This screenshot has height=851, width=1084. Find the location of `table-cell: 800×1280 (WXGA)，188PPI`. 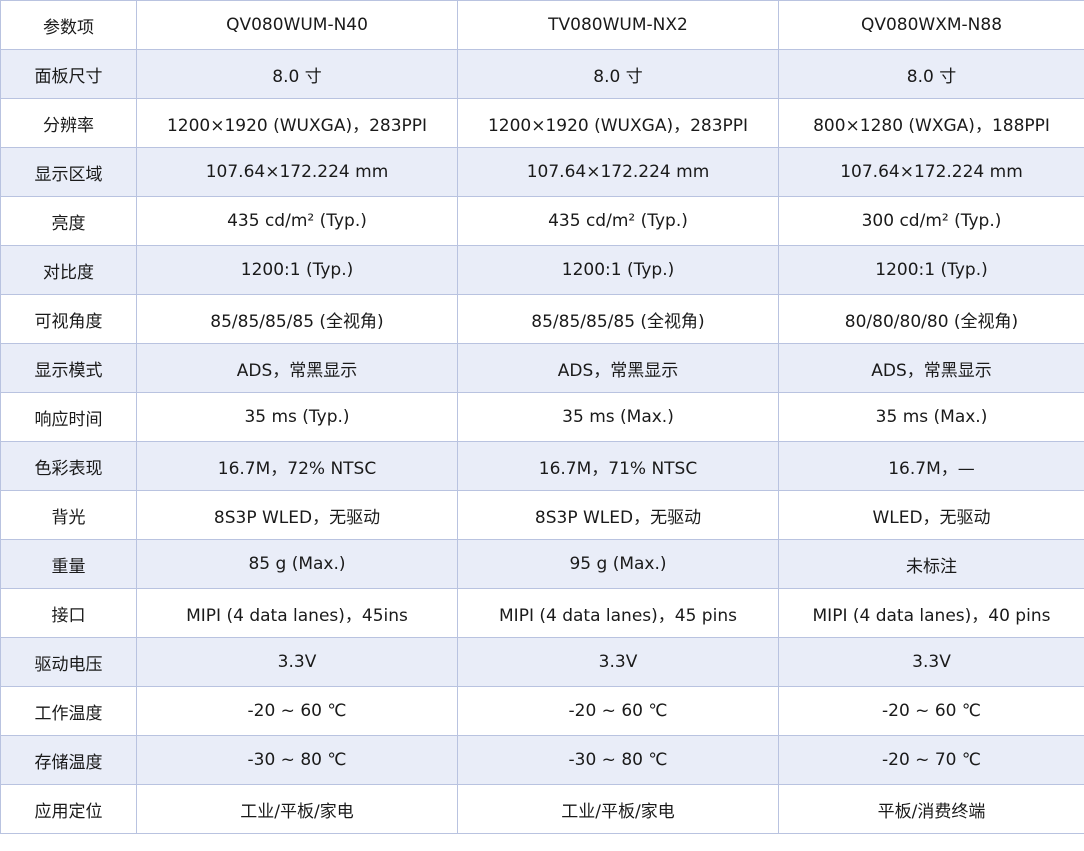

table-cell: 800×1280 (WXGA)，188PPI is located at coordinates (931, 123).